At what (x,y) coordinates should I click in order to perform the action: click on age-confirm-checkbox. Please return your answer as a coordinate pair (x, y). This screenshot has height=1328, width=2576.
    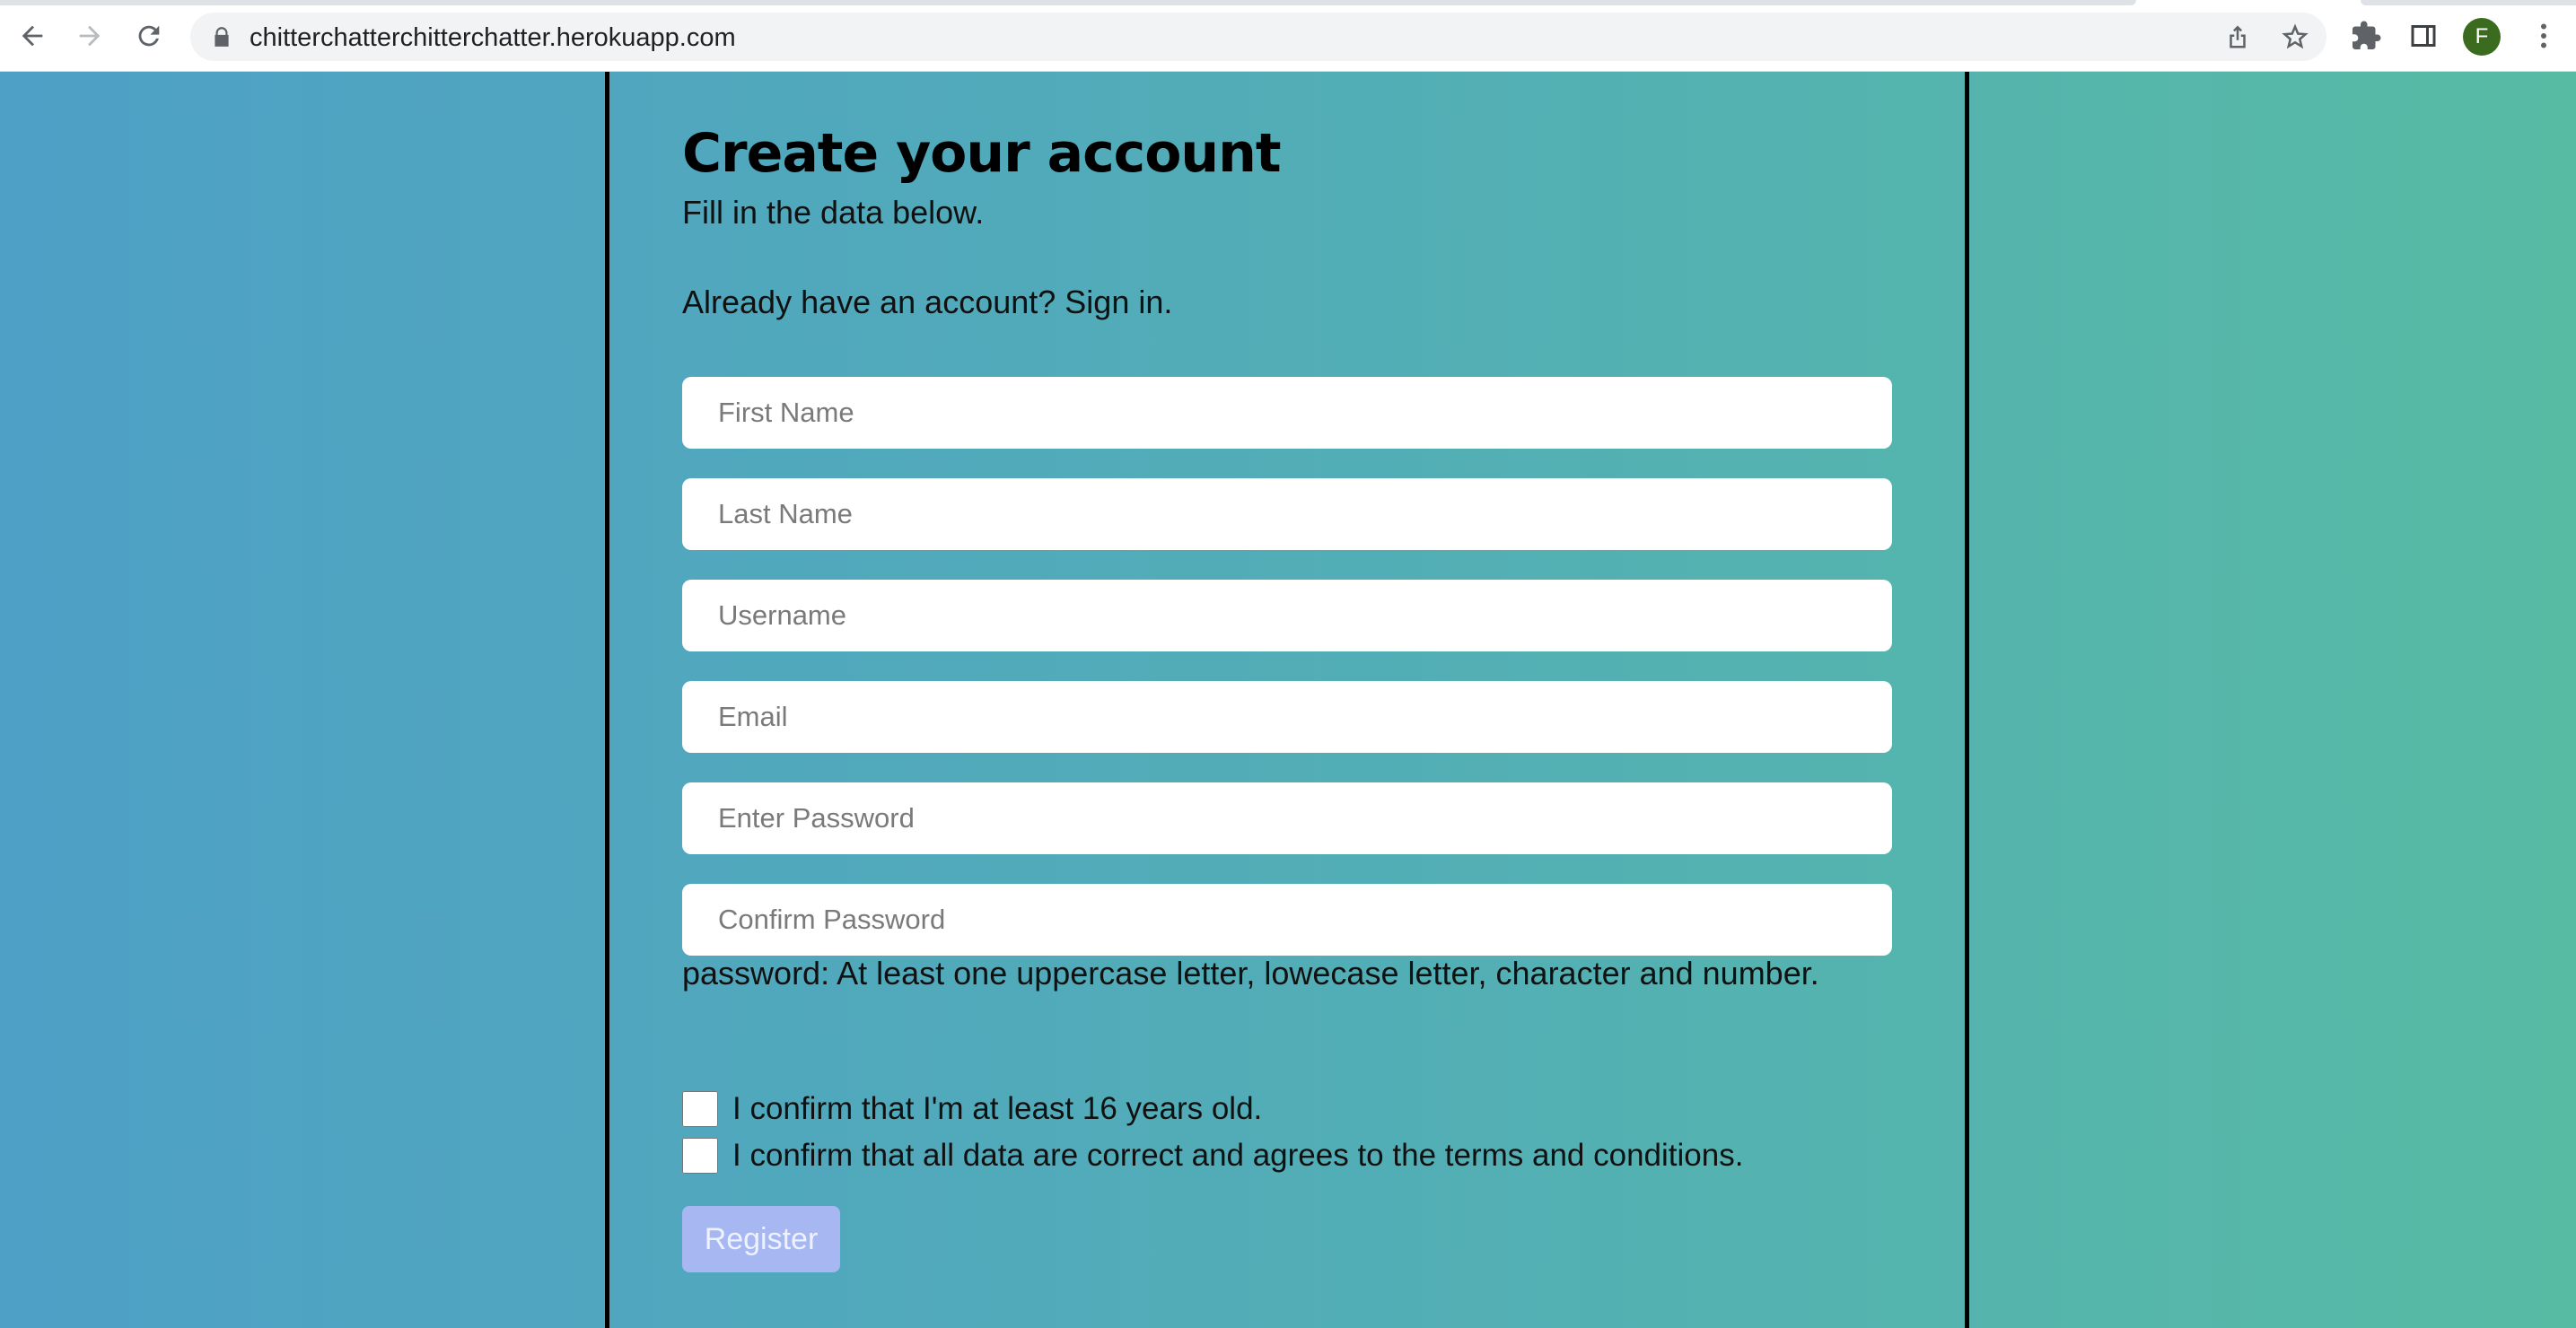
    Looking at the image, I should click on (700, 1109).